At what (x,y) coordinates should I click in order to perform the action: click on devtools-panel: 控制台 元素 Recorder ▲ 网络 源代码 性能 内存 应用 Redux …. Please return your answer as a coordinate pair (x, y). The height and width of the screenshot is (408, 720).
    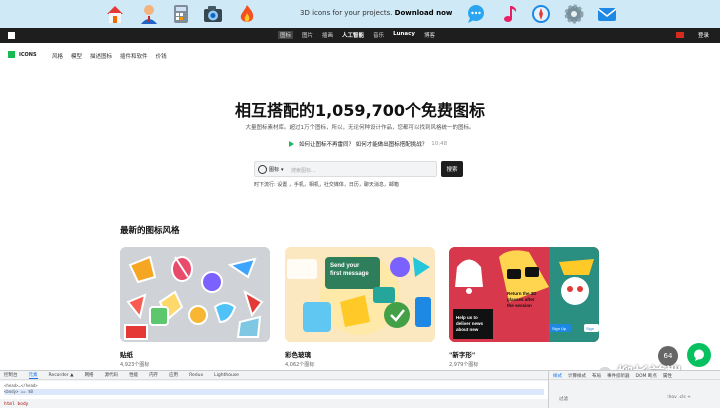
    Looking at the image, I should click on (360, 389).